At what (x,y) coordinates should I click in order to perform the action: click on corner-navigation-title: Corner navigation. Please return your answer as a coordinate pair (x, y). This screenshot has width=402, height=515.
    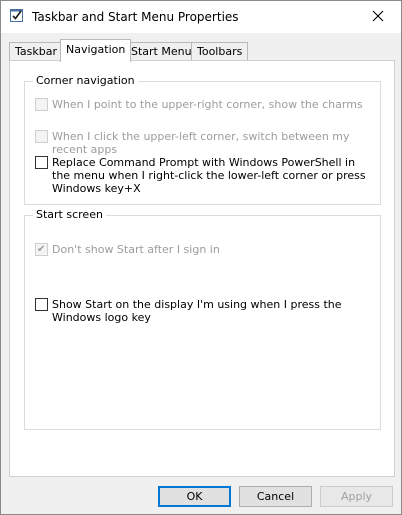
    Looking at the image, I should click on (85, 80).